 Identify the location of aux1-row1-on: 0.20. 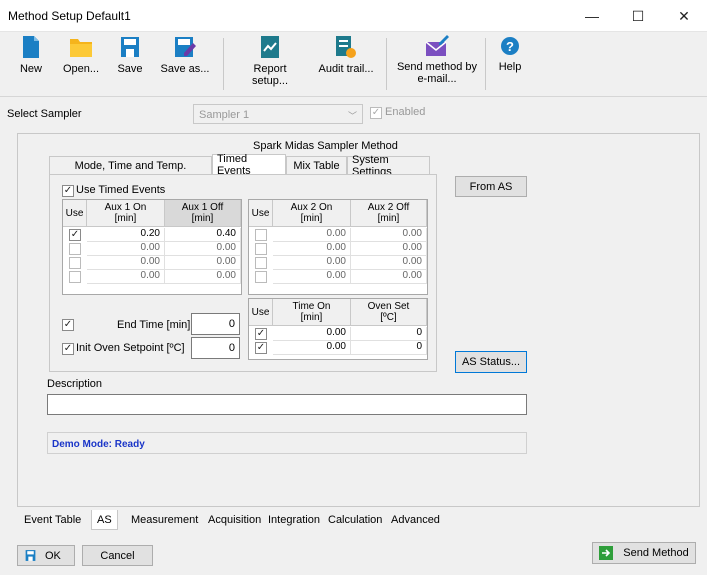
(126, 235).